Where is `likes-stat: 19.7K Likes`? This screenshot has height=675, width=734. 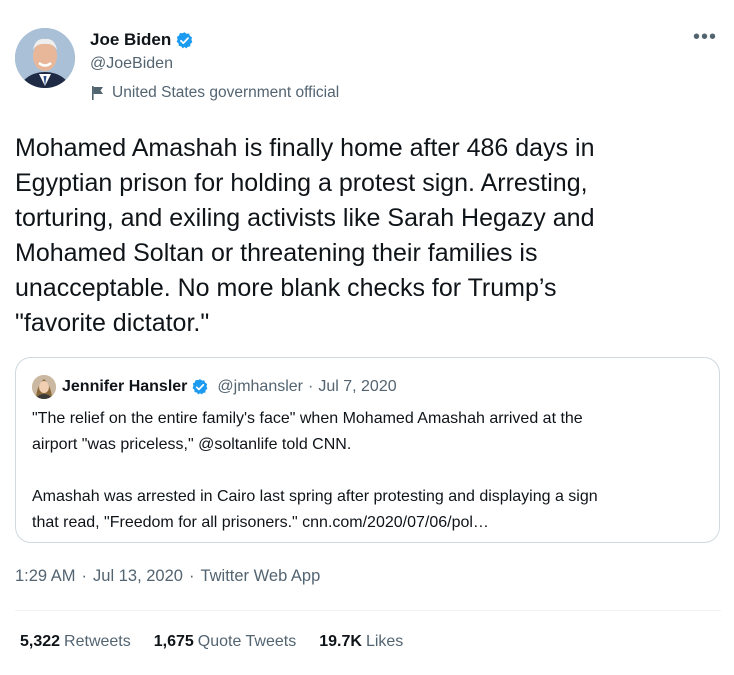 likes-stat: 19.7K Likes is located at coordinates (361, 642).